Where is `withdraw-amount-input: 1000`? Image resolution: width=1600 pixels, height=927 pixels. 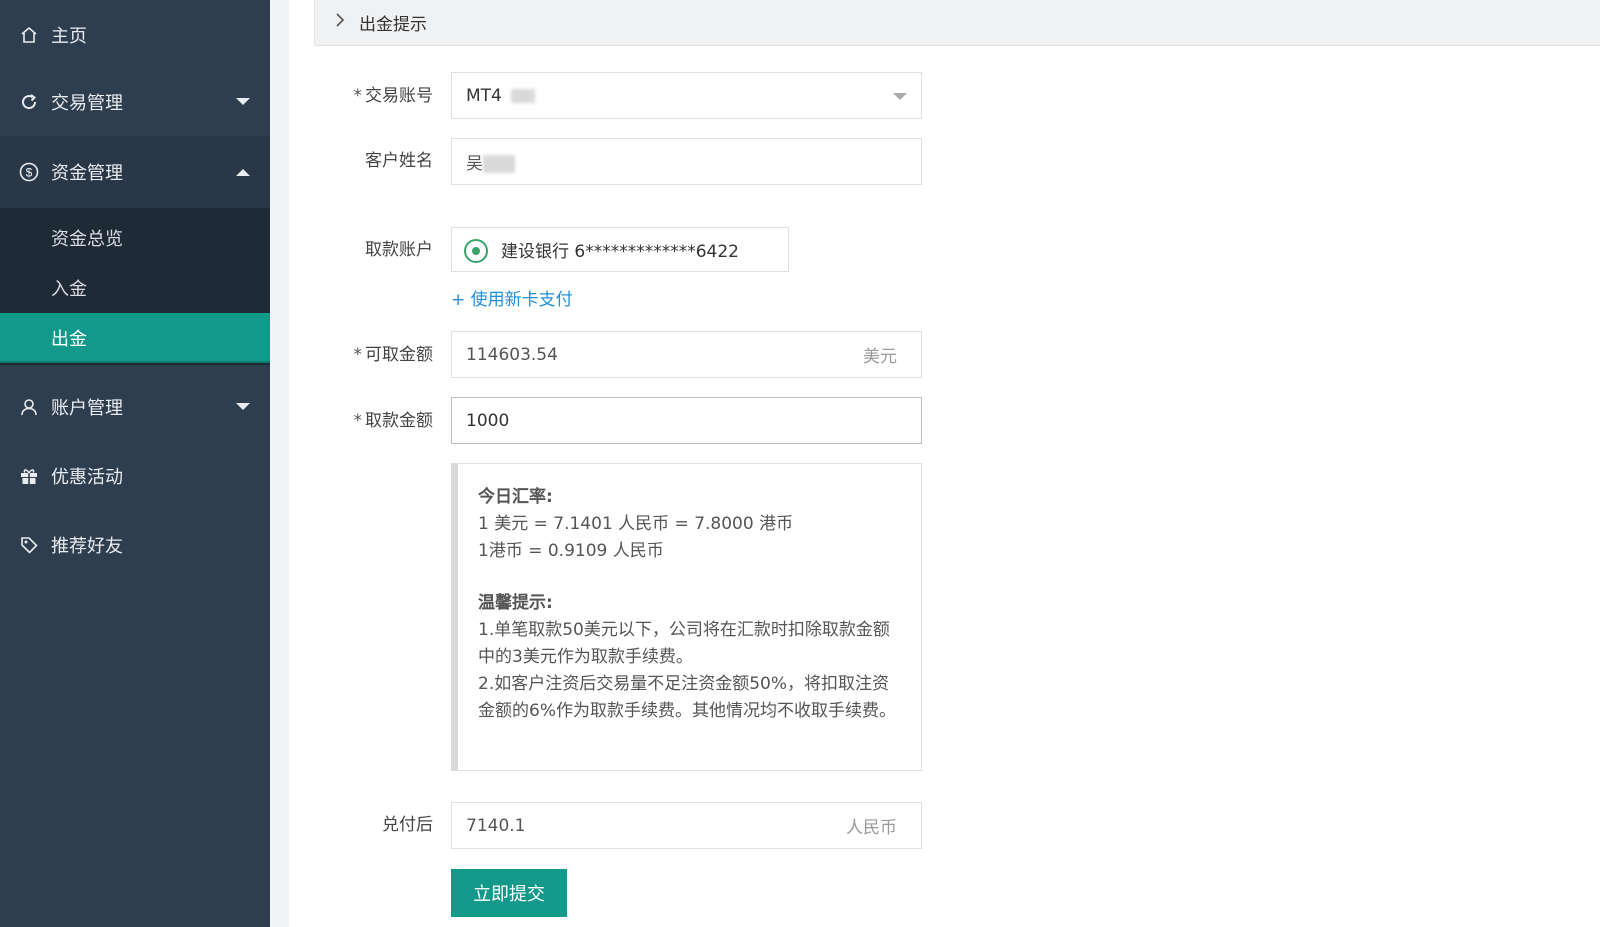 withdraw-amount-input: 1000 is located at coordinates (686, 420).